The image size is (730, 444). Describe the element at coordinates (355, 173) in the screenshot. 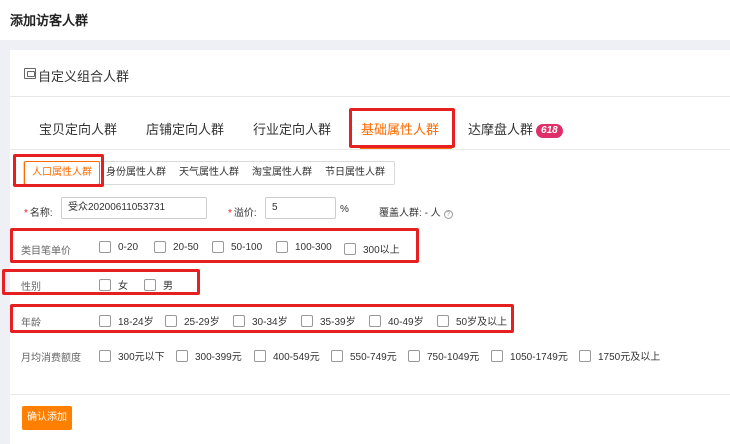

I see `subtab-holiday: 节日属性人群` at that location.